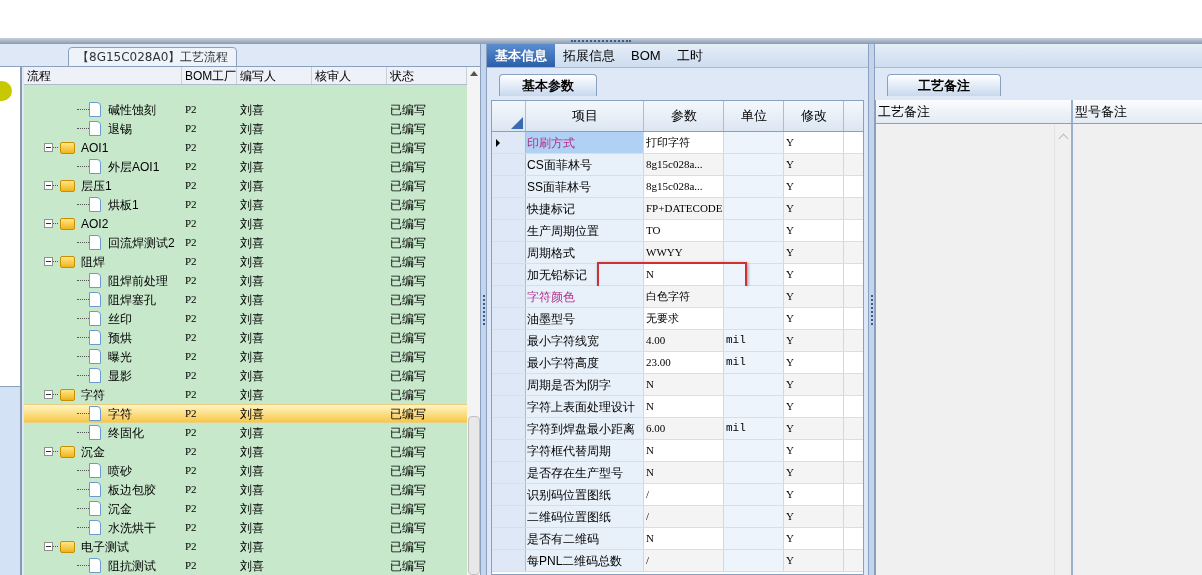 The width and height of the screenshot is (1202, 575). I want to click on tree-label: 阻焊塞孔, so click(132, 299).